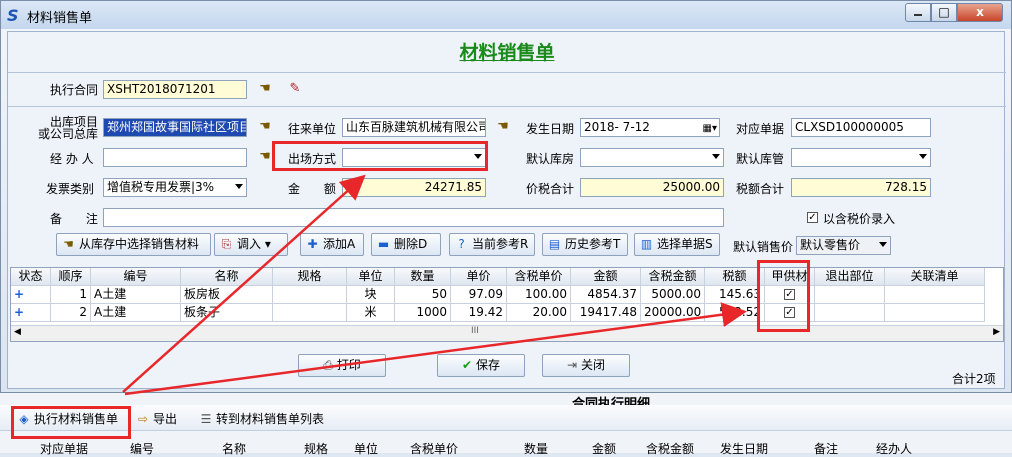 This screenshot has height=457, width=1012. I want to click on table-cell: 块, so click(371, 295).